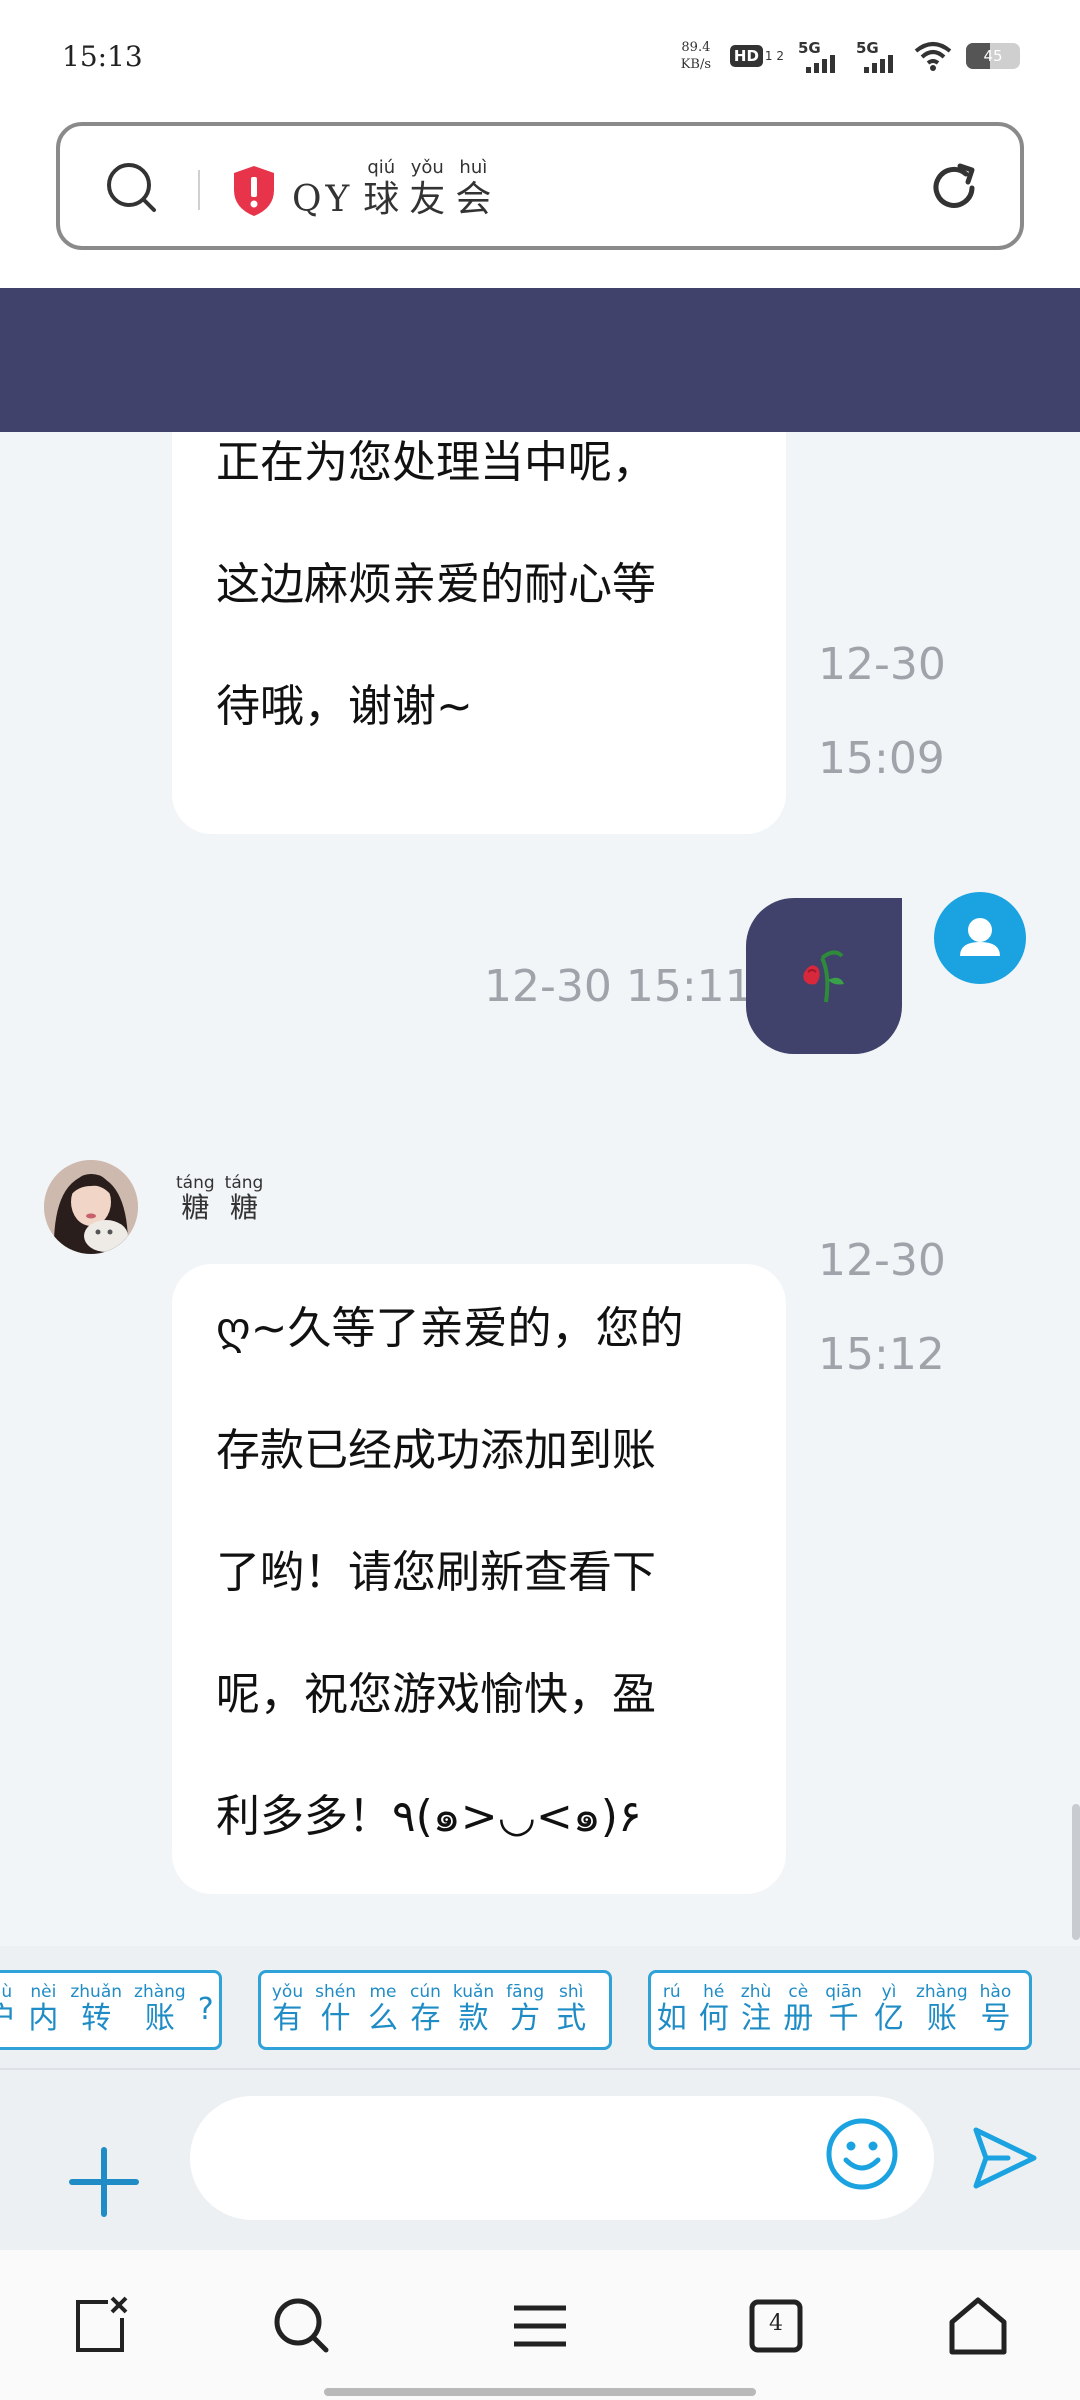 The width and height of the screenshot is (1080, 2400). I want to click on quick-reply-char: fāng 方, so click(525, 2010).